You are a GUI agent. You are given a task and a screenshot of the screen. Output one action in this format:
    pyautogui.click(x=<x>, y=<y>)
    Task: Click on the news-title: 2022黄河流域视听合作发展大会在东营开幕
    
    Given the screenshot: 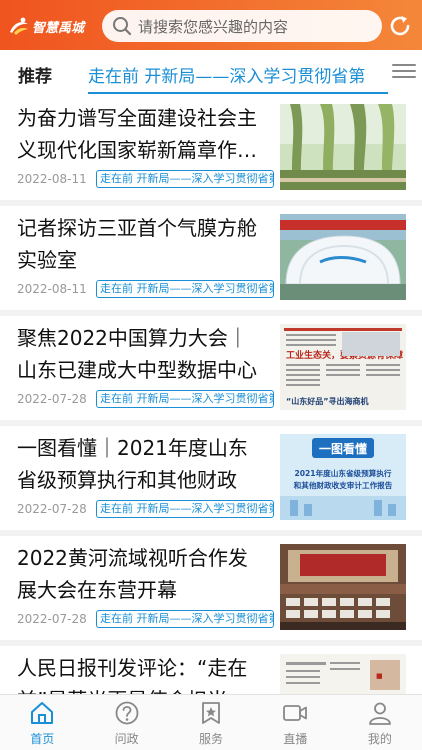 What is the action you would take?
    pyautogui.click(x=132, y=574)
    